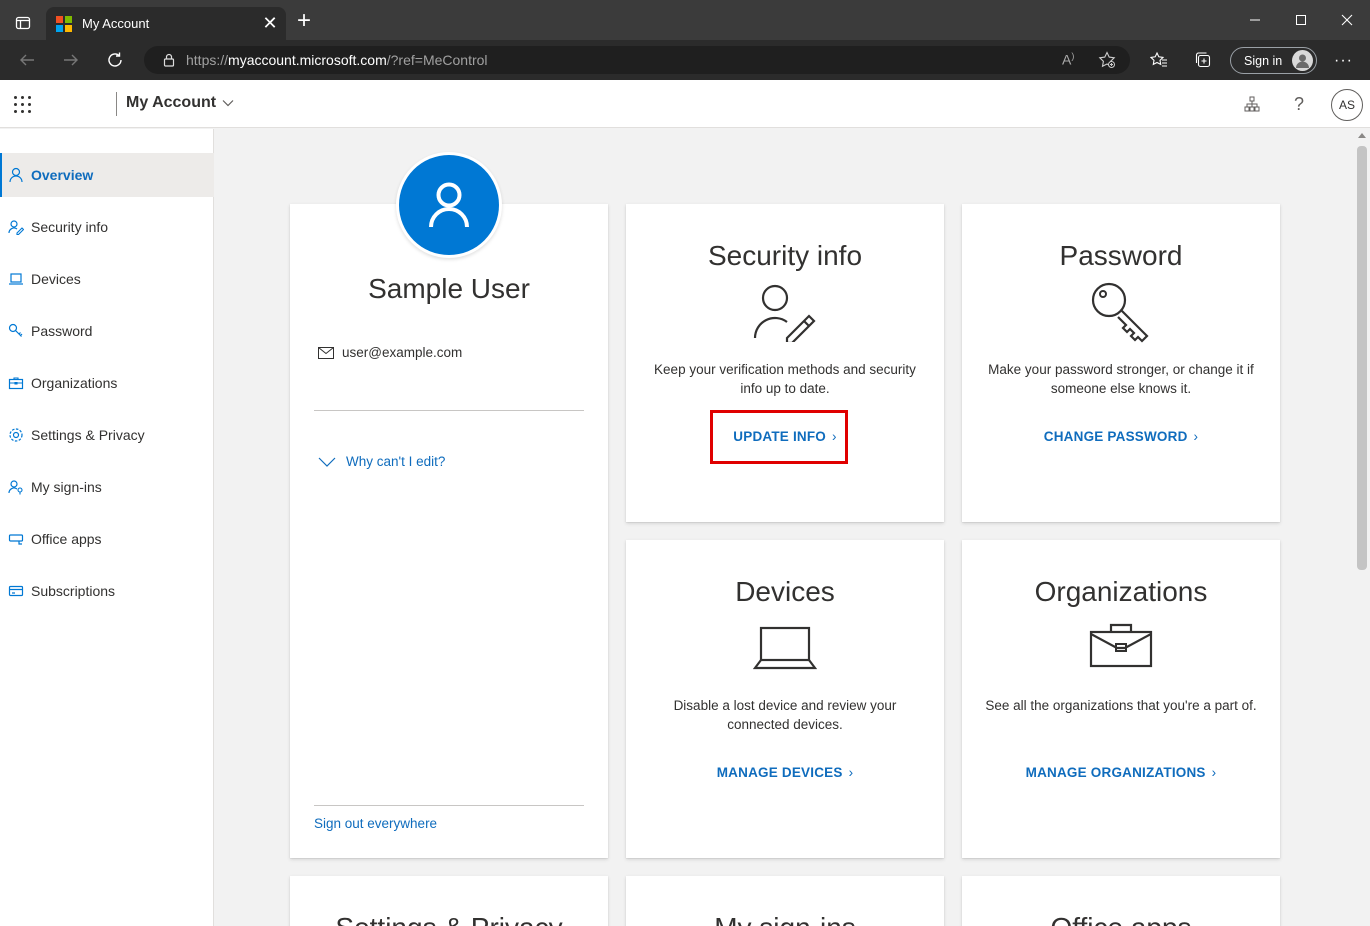  I want to click on sidebar-item-overview: Overview, so click(107, 175).